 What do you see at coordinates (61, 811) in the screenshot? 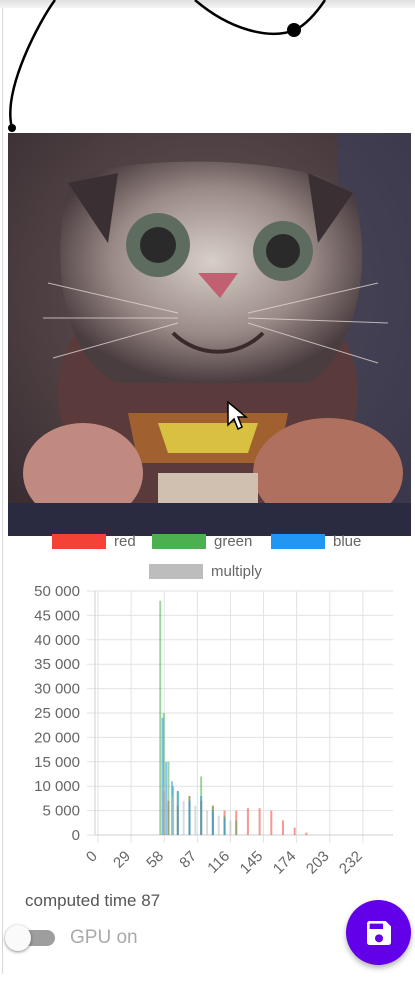
I see `y-tick-label: 5 000` at bounding box center [61, 811].